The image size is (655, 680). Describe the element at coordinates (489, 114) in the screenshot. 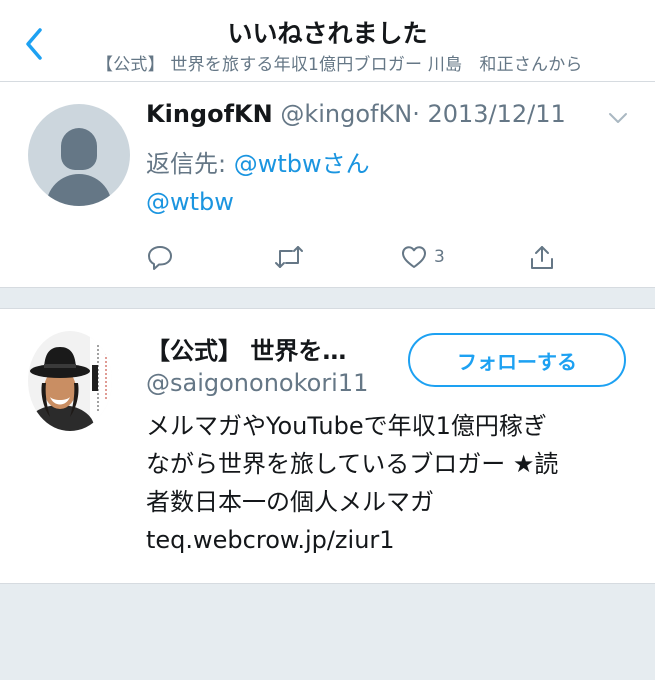

I see `tweet-date: · 2013/12/11` at that location.